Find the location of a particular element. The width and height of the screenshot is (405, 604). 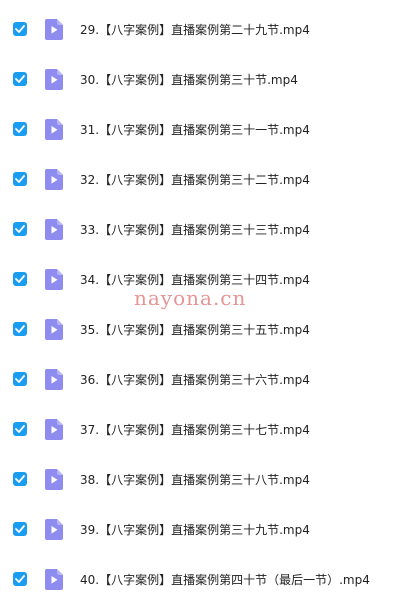

file-name: 34.【八字案例】直播案例第三十四节.mp4 is located at coordinates (195, 279).